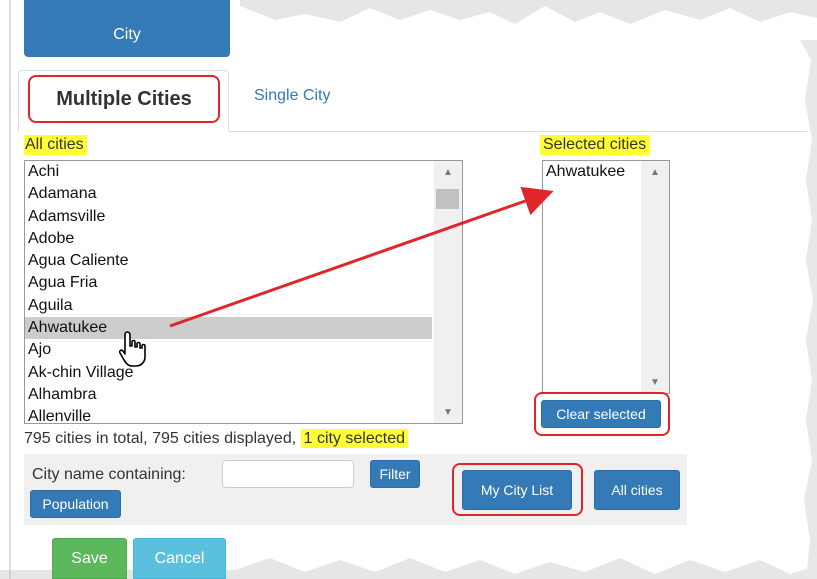 The width and height of the screenshot is (817, 579). I want to click on cancel-button: Cancel, so click(179, 558).